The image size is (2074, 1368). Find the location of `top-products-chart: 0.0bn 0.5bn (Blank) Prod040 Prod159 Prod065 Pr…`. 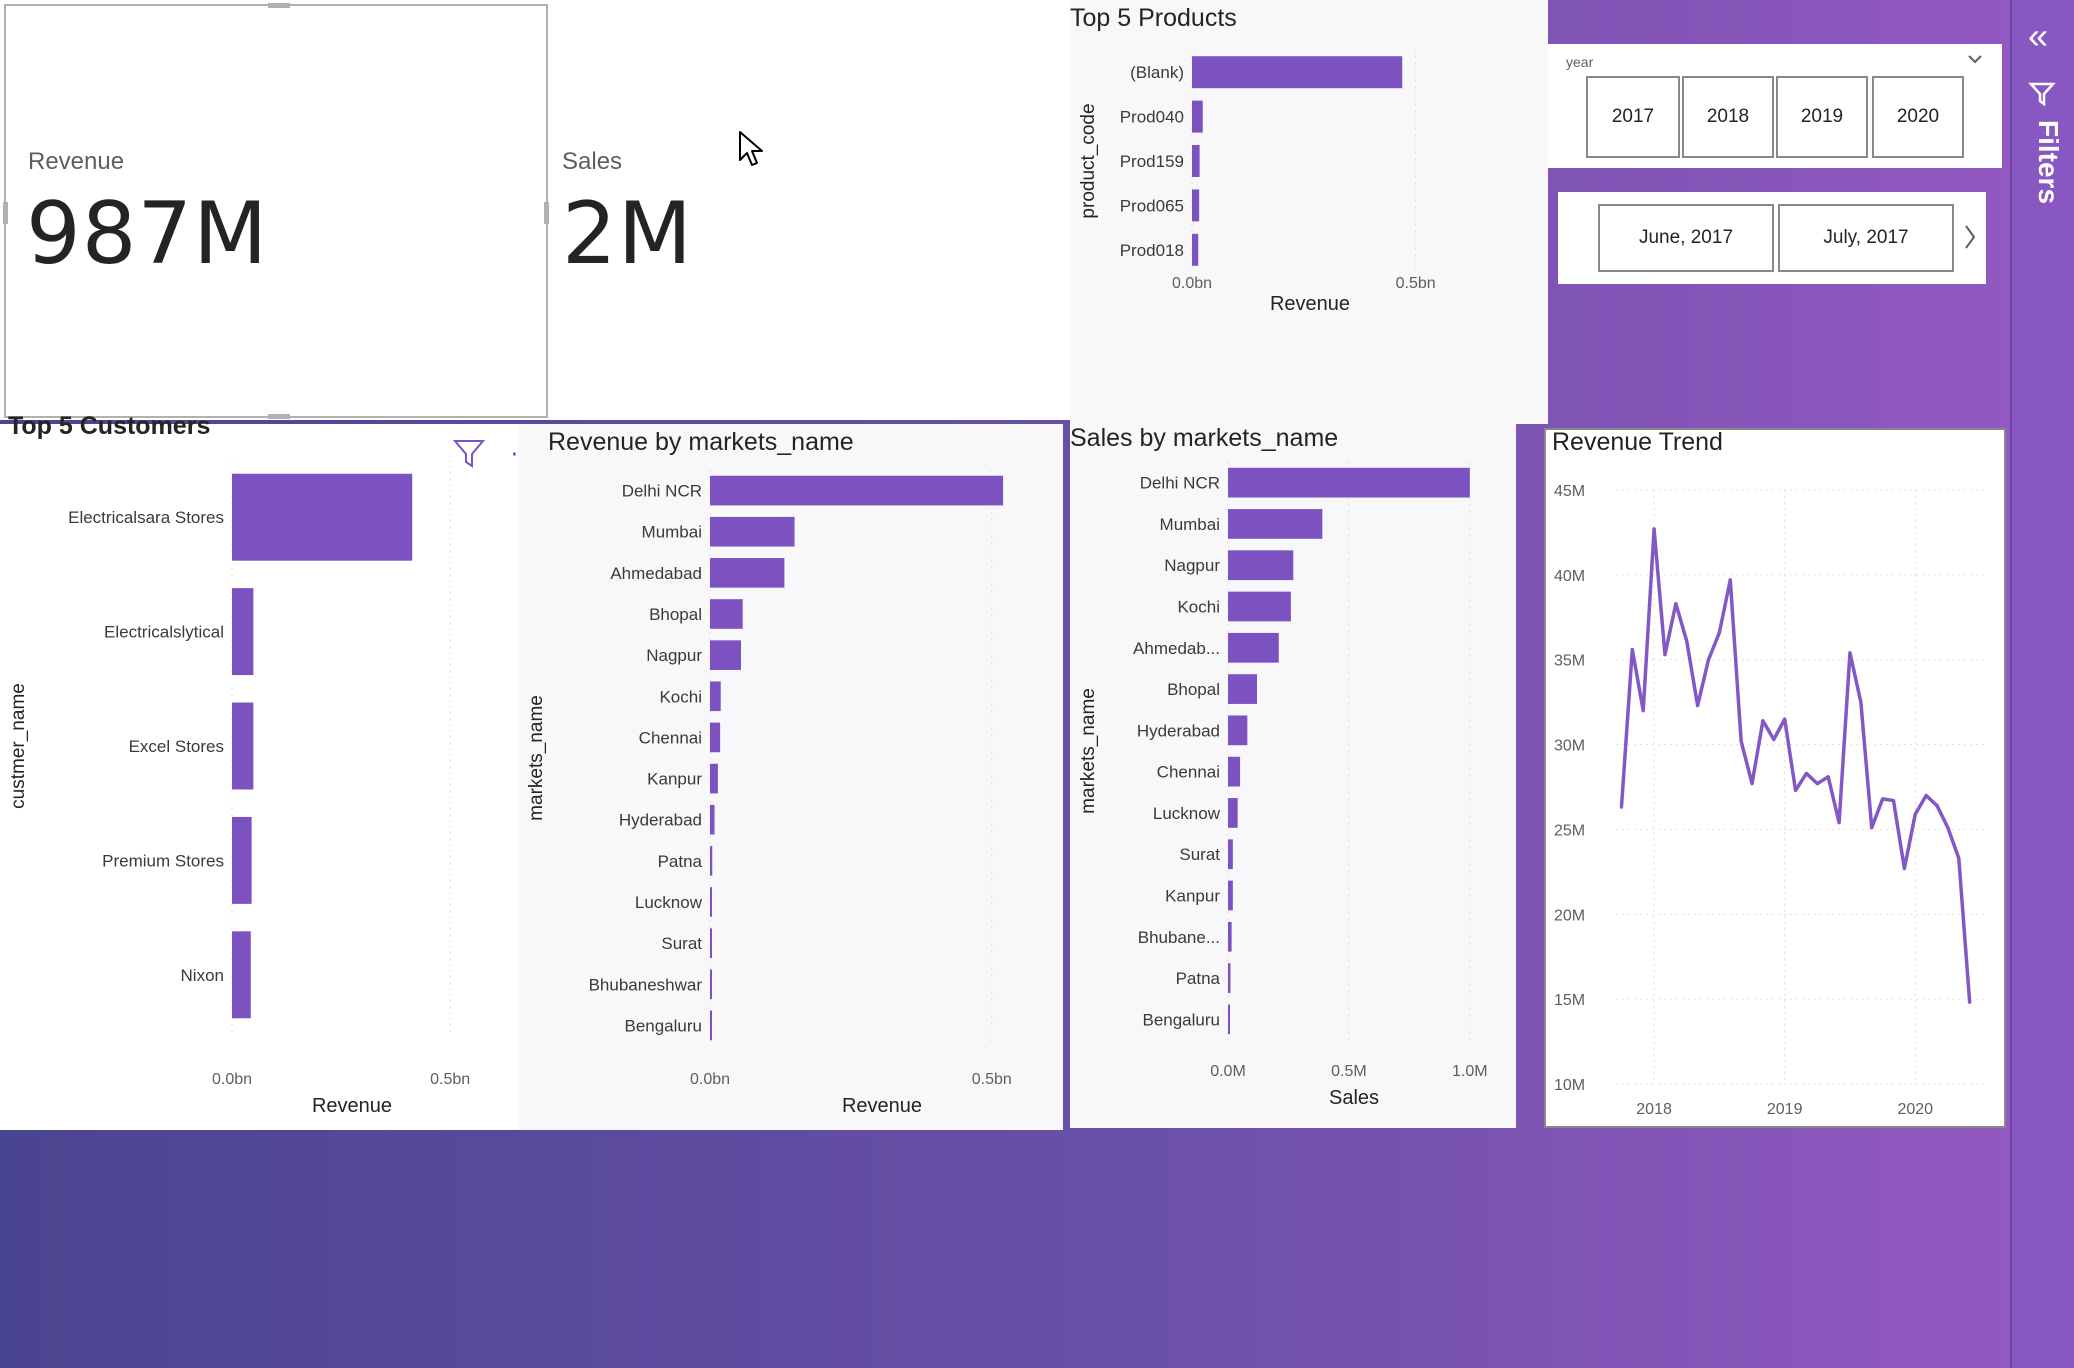

top-products-chart: 0.0bn 0.5bn (Blank) Prod040 Prod159 Prod065 Pr… is located at coordinates (1257, 182).